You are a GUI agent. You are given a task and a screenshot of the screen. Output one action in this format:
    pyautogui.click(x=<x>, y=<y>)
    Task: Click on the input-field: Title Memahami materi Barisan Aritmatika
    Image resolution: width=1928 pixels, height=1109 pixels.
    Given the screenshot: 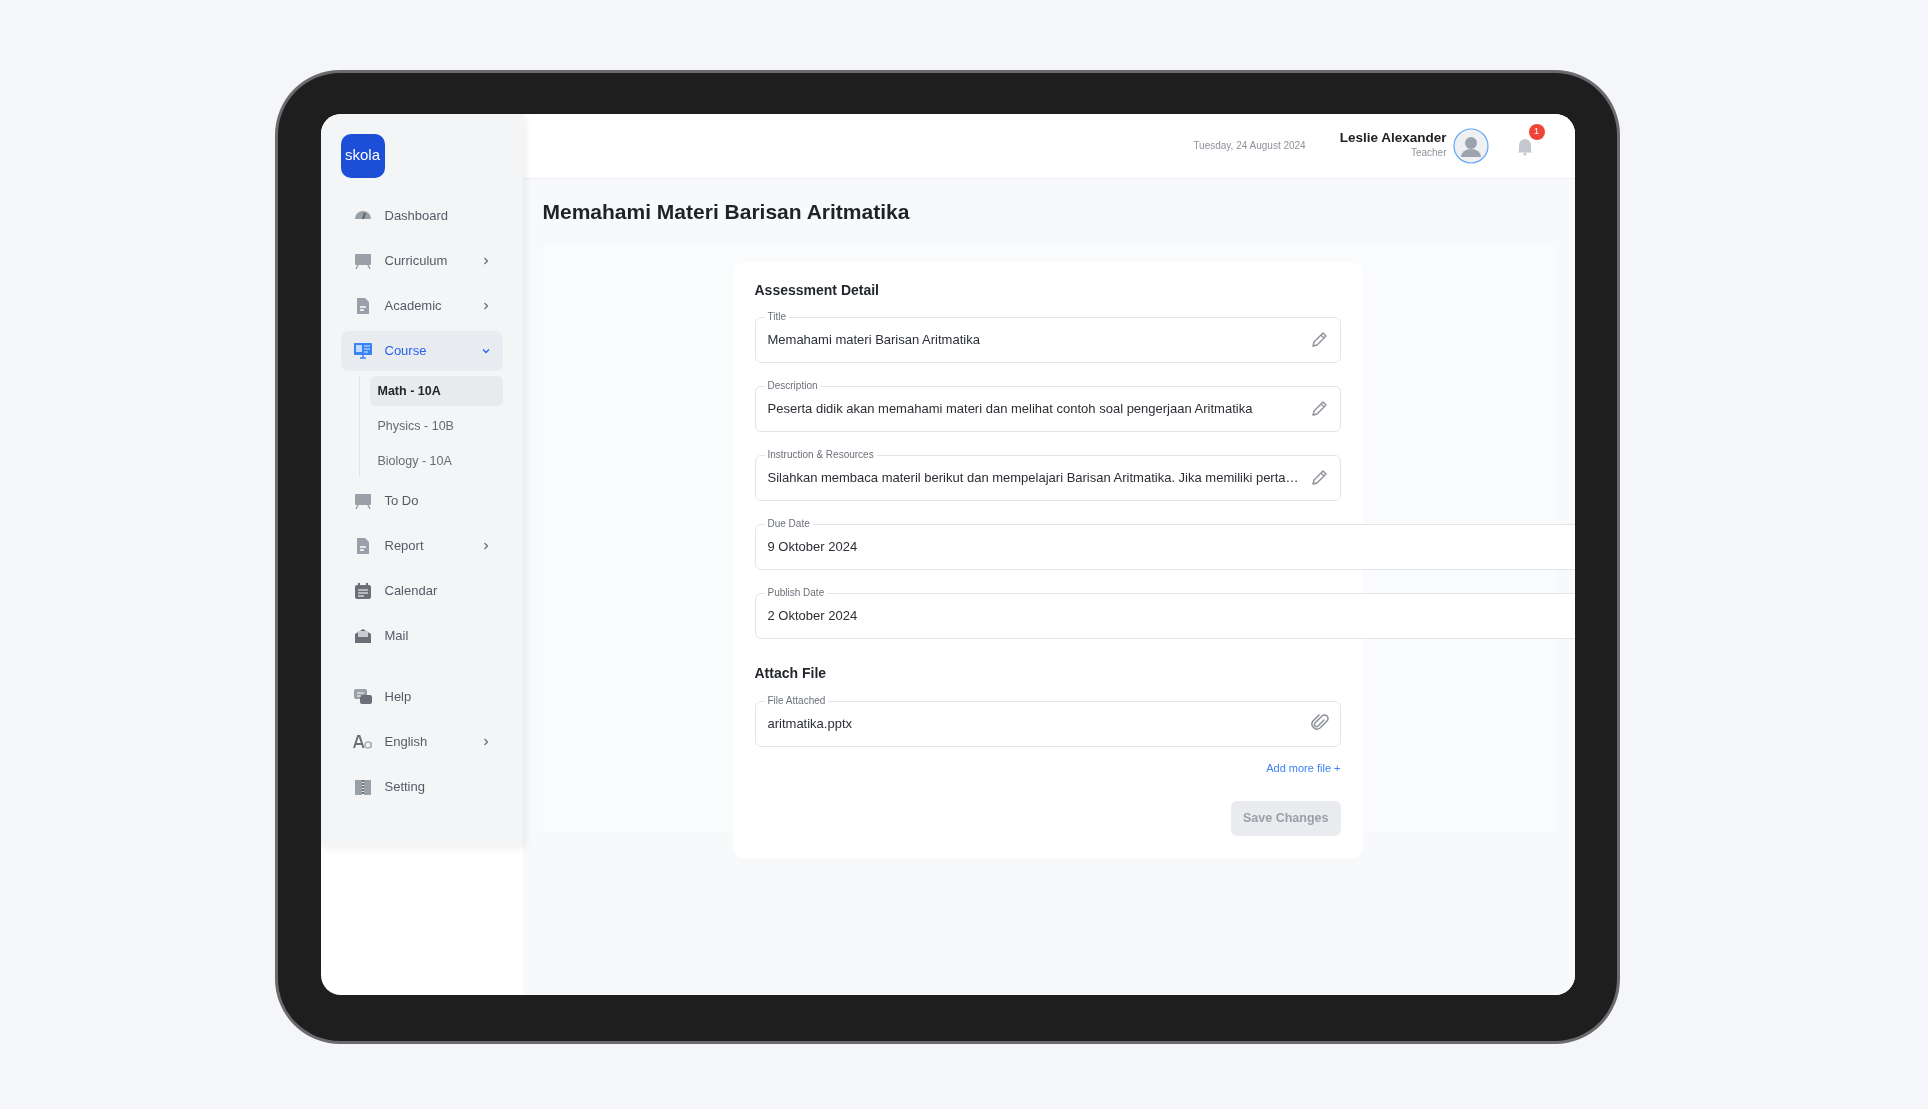 What is the action you would take?
    pyautogui.click(x=1047, y=337)
    